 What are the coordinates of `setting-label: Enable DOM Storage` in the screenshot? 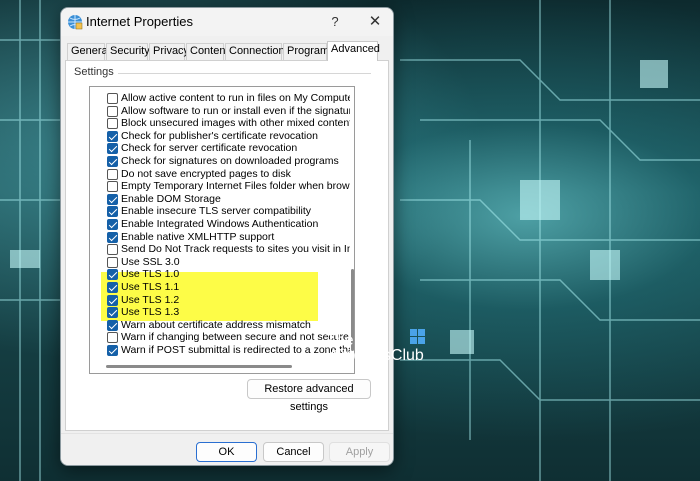 It's located at (171, 198).